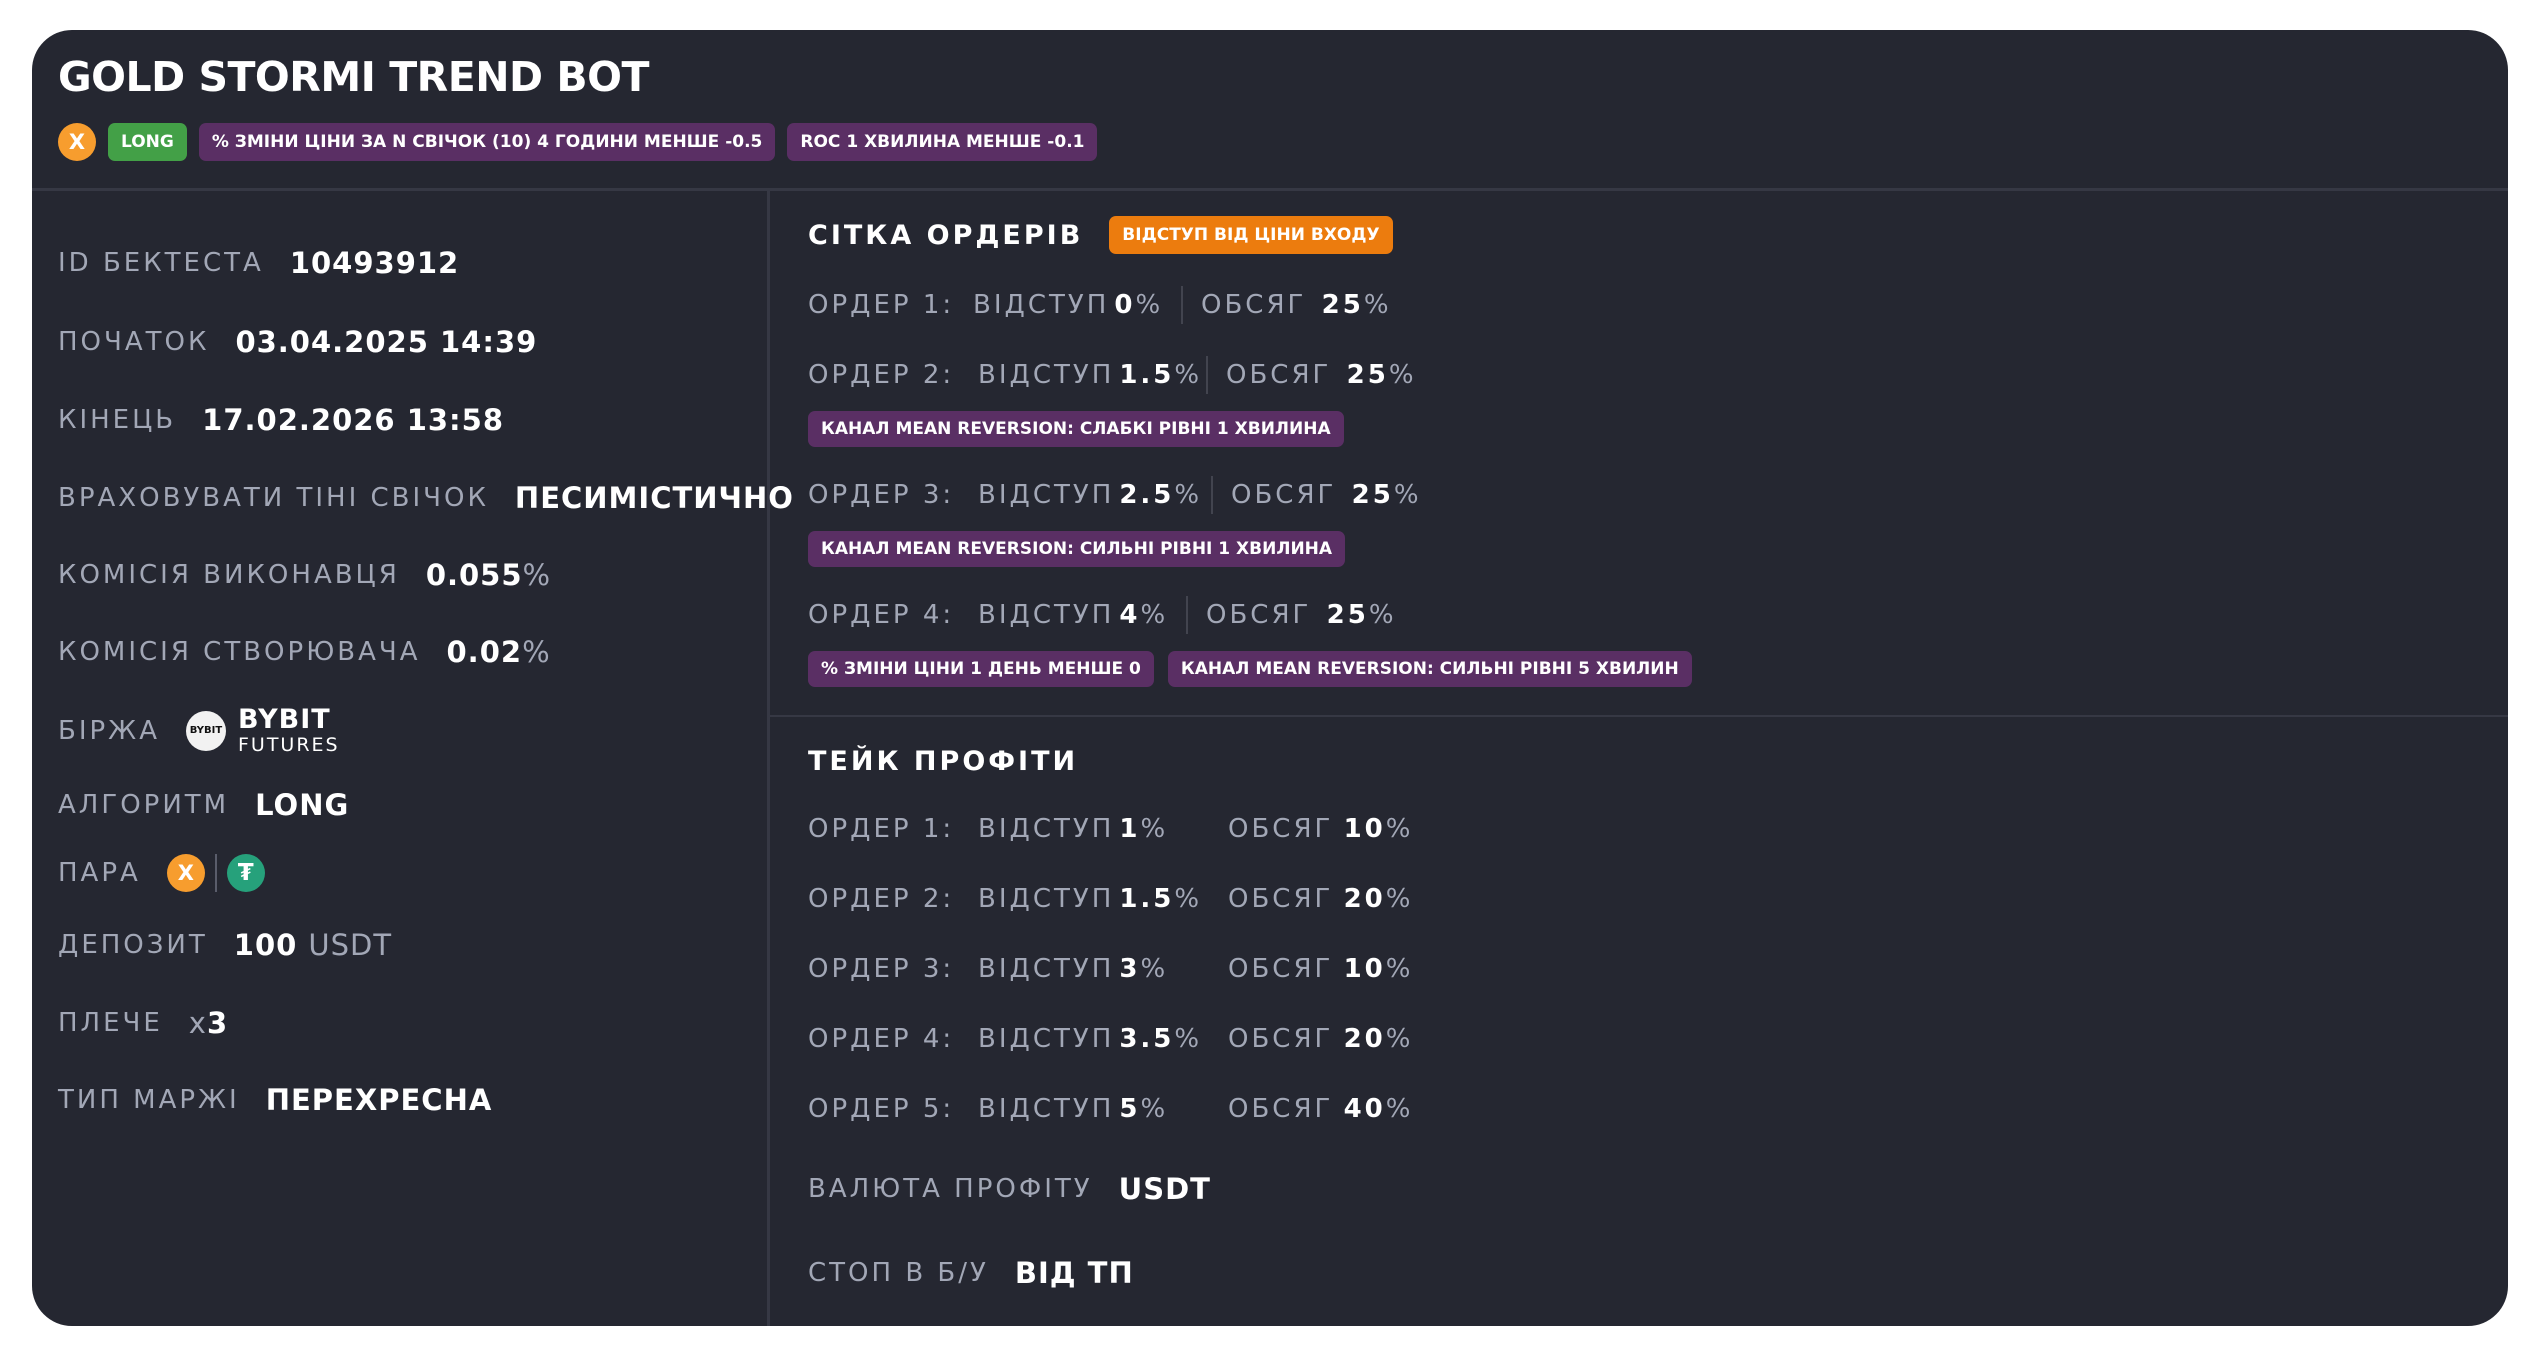 The image size is (2538, 1356). What do you see at coordinates (1115, 495) in the screenshot?
I see `grid-order-row: ОРДЕР 3: ВІДСТУП 2.5% ОБСЯГ 25%` at bounding box center [1115, 495].